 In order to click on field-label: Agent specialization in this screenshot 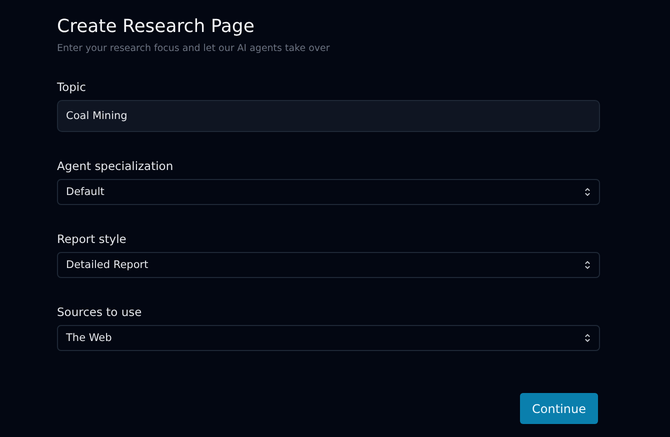, I will do `click(115, 166)`.